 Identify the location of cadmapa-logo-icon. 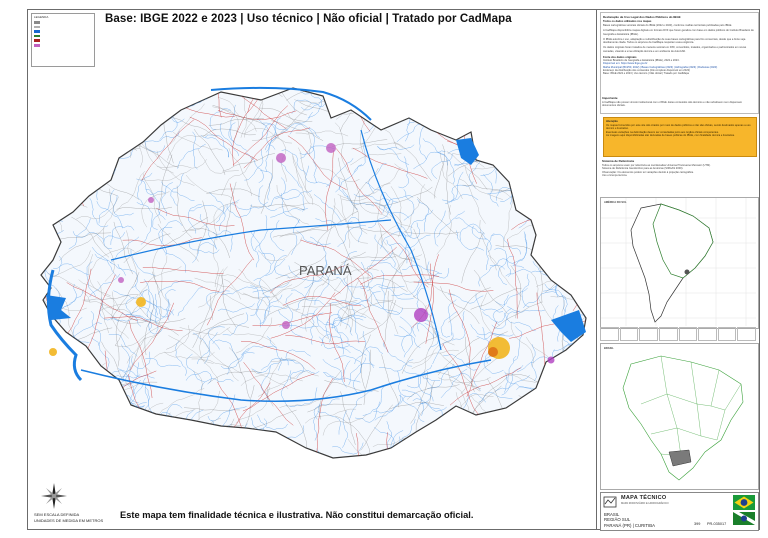
(610, 502).